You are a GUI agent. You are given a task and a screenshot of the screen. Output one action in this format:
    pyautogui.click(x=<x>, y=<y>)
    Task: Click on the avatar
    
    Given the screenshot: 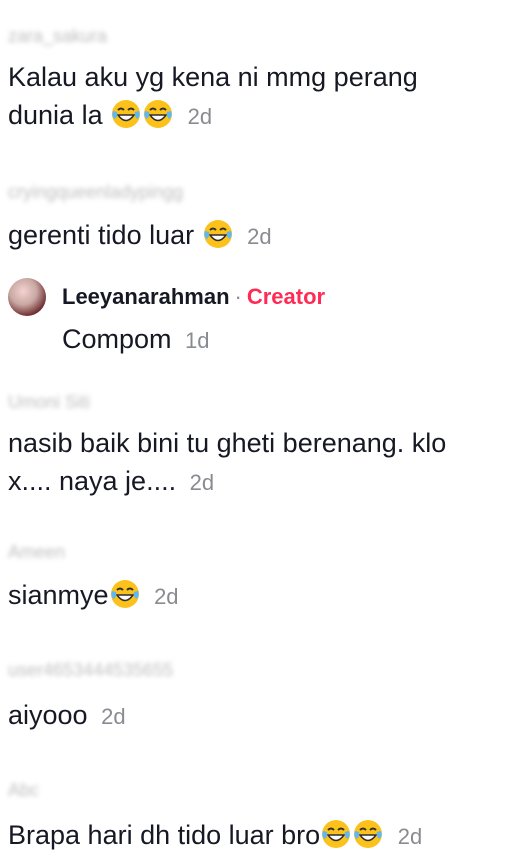 What is the action you would take?
    pyautogui.click(x=27, y=297)
    